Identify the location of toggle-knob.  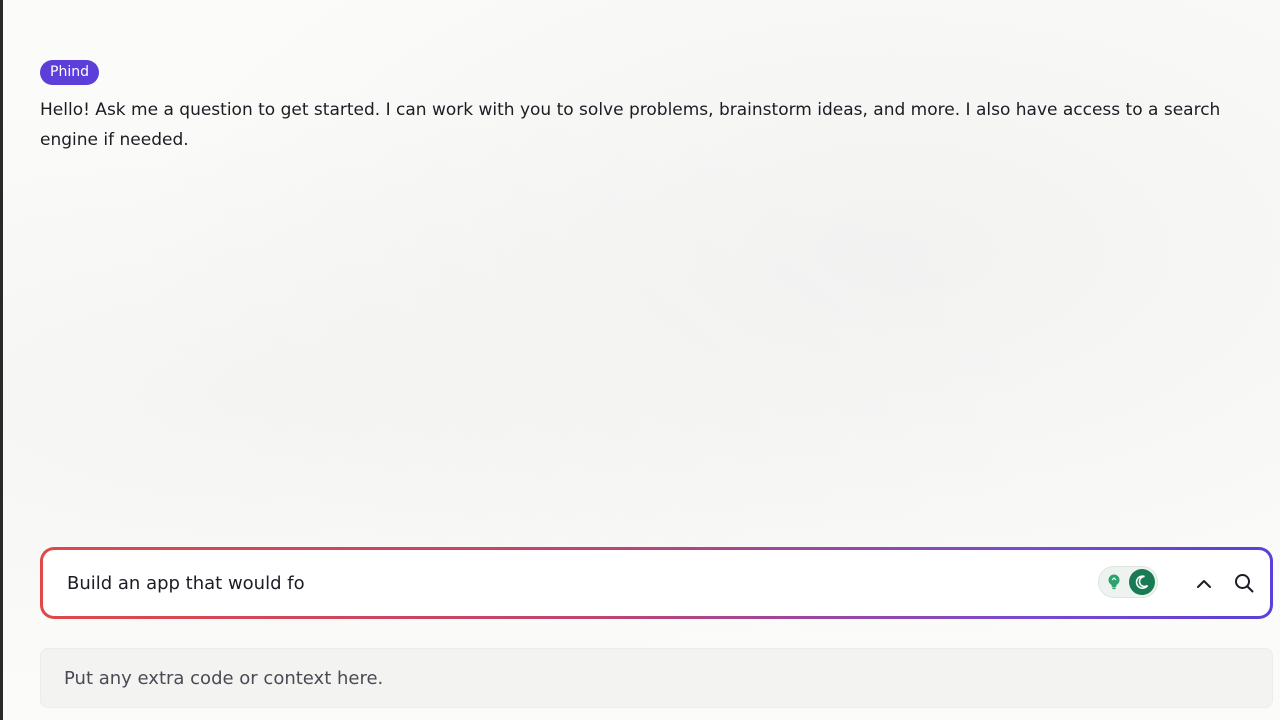
(1142, 582).